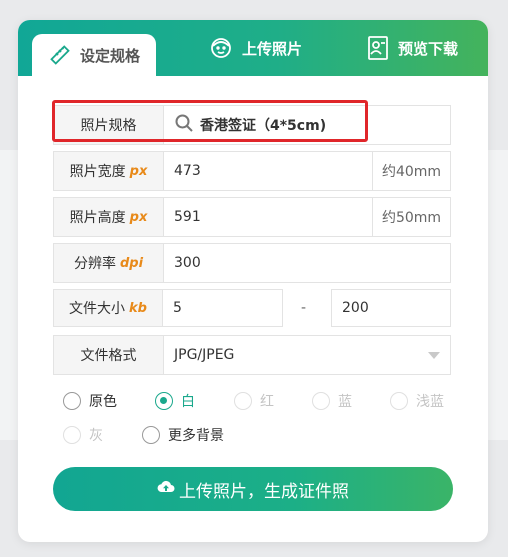 The height and width of the screenshot is (557, 508). I want to click on bg-radio-red: 红, so click(254, 401).